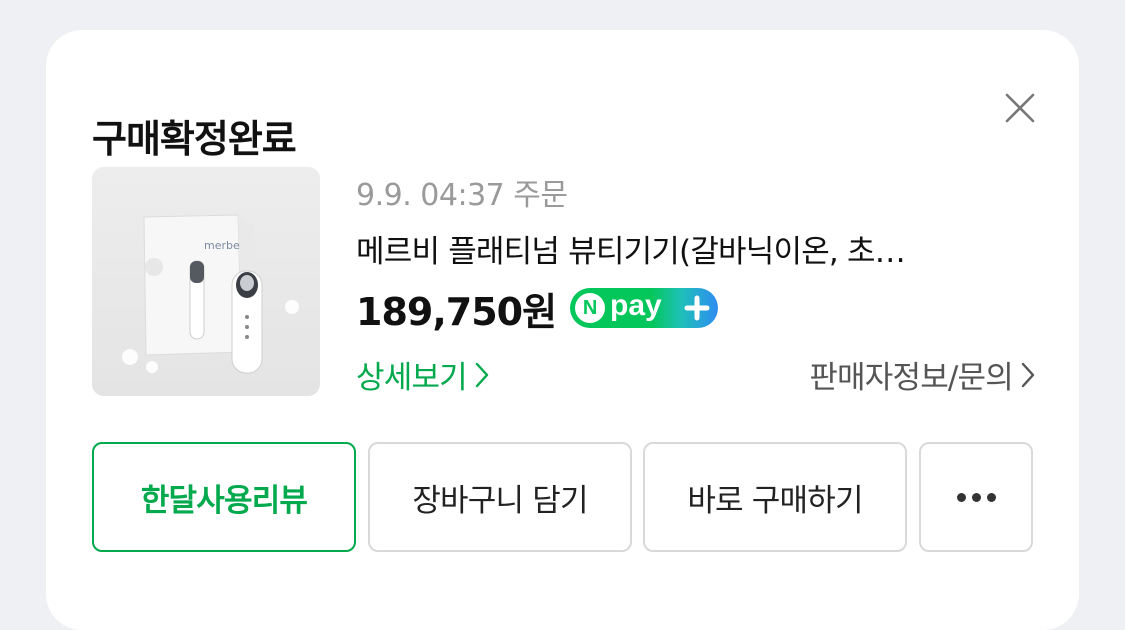 Image resolution: width=1125 pixels, height=630 pixels. Describe the element at coordinates (224, 497) in the screenshot. I see `review-button: 한달사용리뷰` at that location.